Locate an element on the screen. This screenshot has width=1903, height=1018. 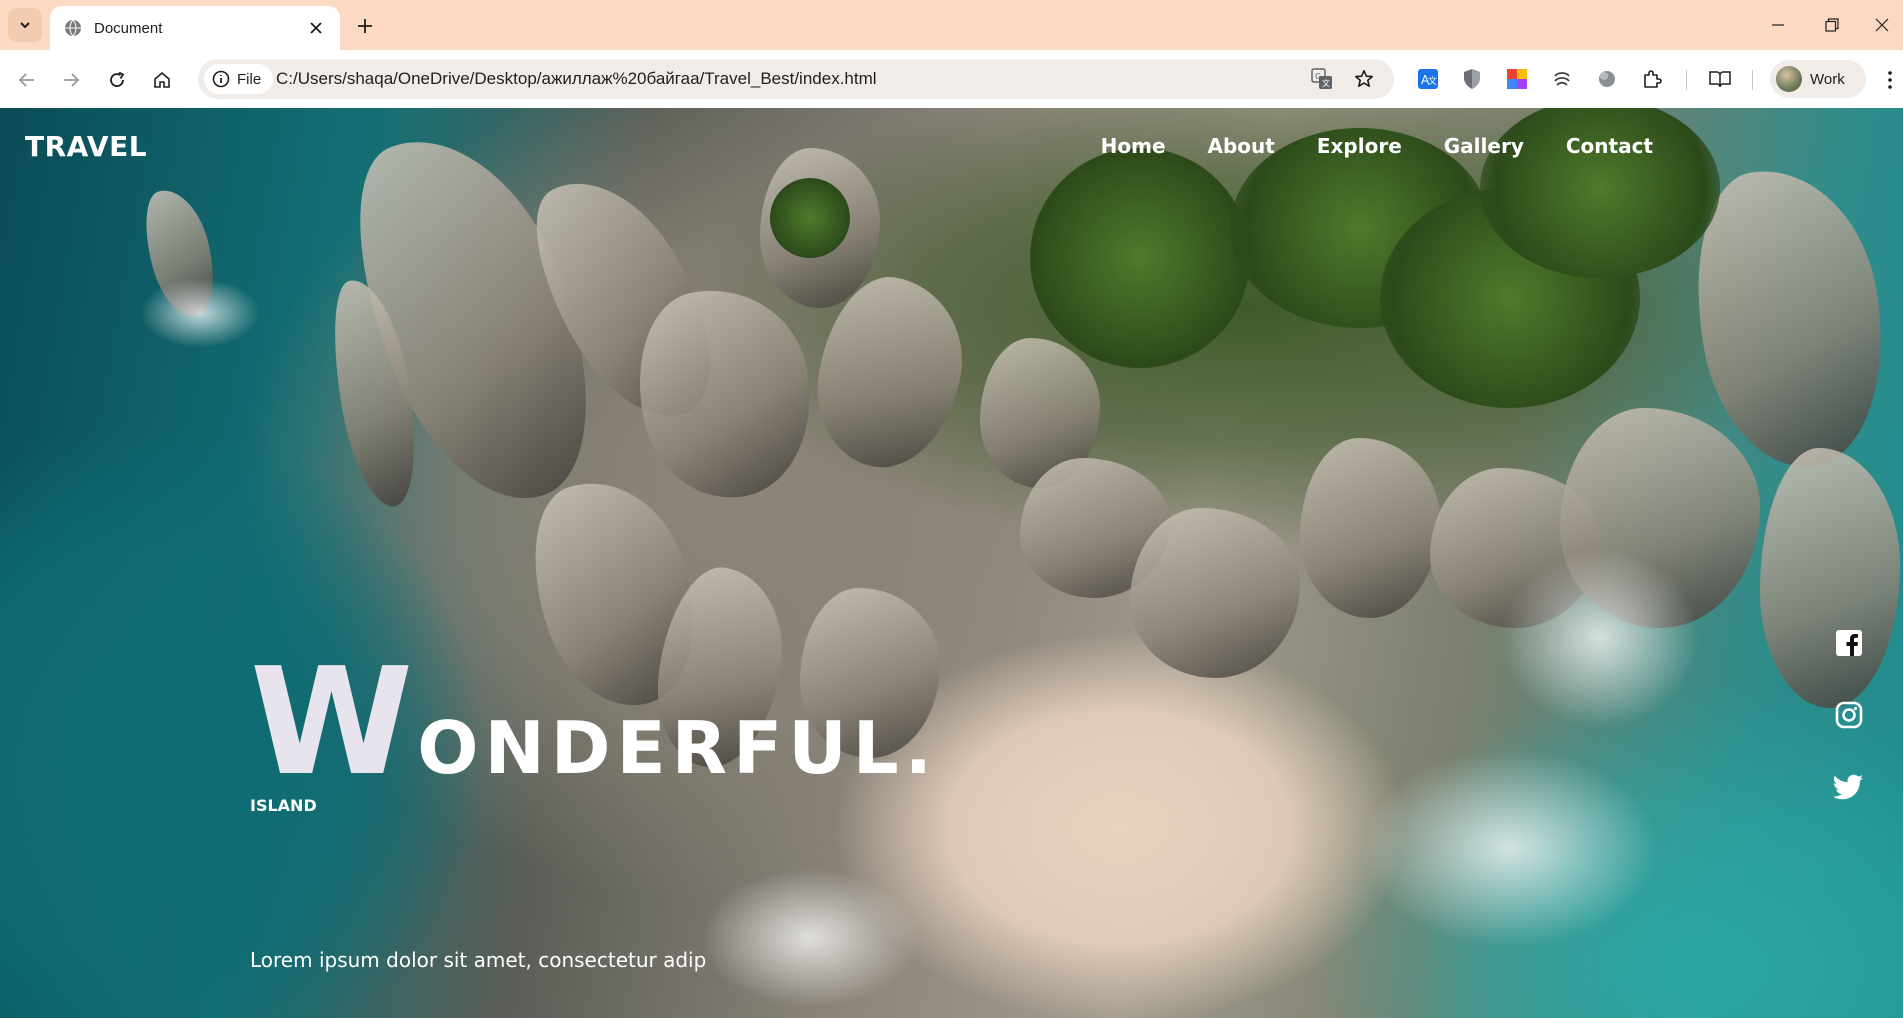
nav-explore: Explore is located at coordinates (1359, 146).